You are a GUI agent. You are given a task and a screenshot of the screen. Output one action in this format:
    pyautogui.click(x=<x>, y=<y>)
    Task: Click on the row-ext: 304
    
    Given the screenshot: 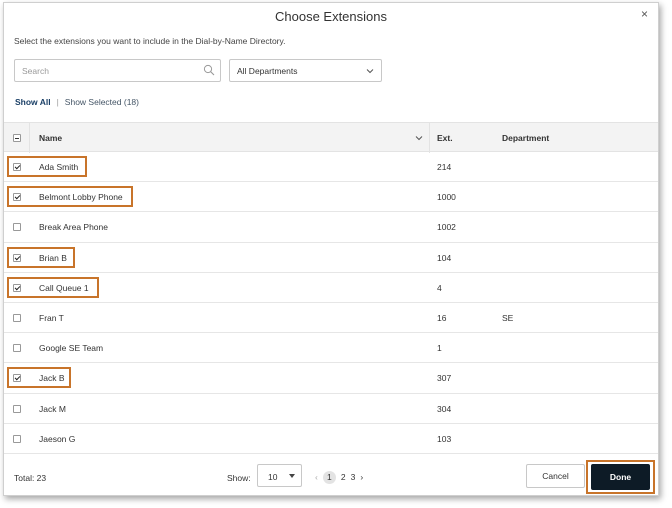 What is the action you would take?
    pyautogui.click(x=444, y=408)
    